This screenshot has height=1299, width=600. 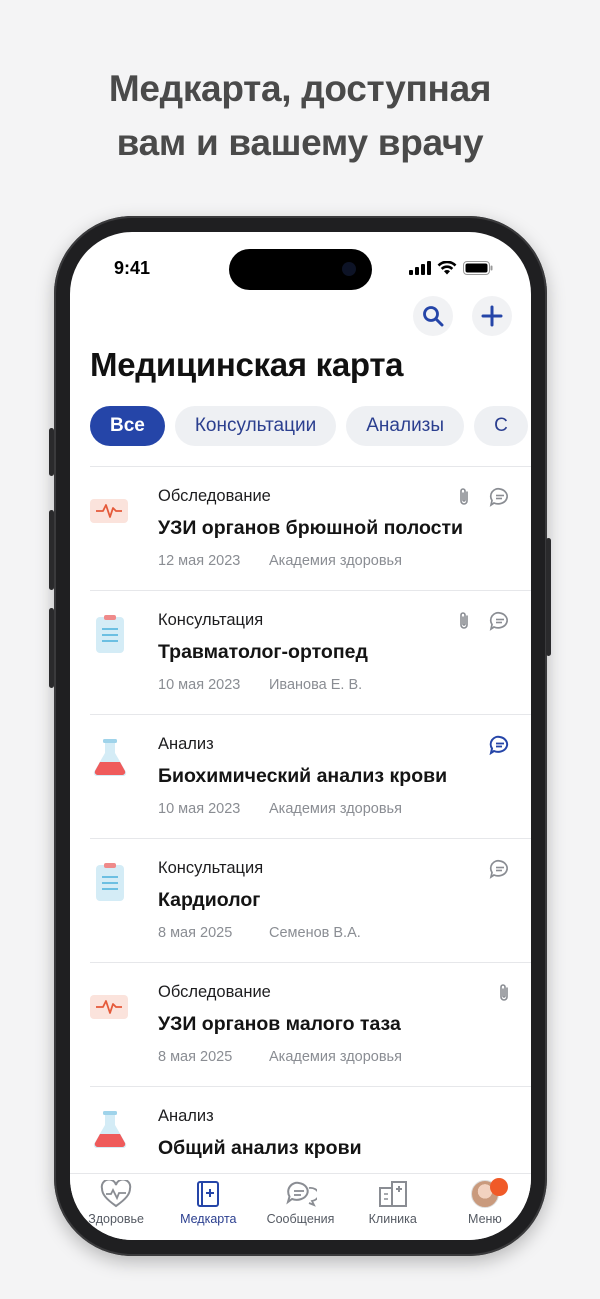 What do you see at coordinates (478, 268) in the screenshot?
I see `battery-icon` at bounding box center [478, 268].